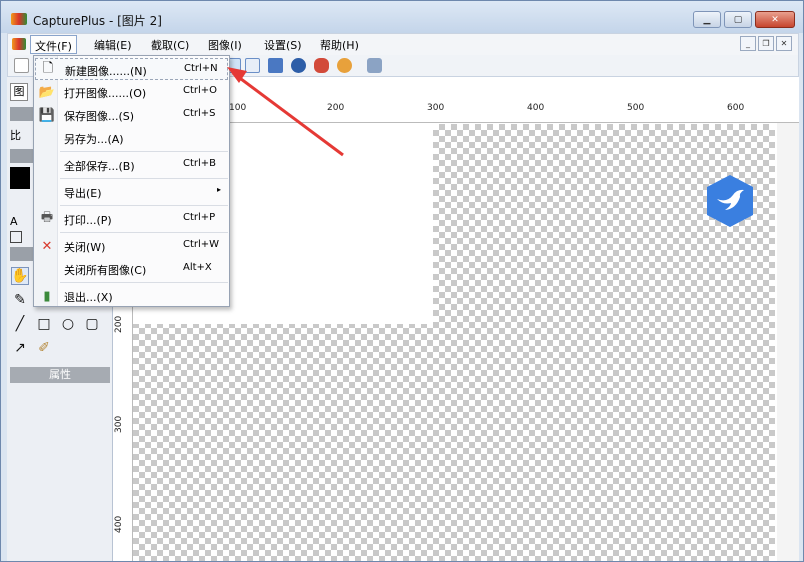  I want to click on menu-item-label: 新建图像......(N), so click(106, 71).